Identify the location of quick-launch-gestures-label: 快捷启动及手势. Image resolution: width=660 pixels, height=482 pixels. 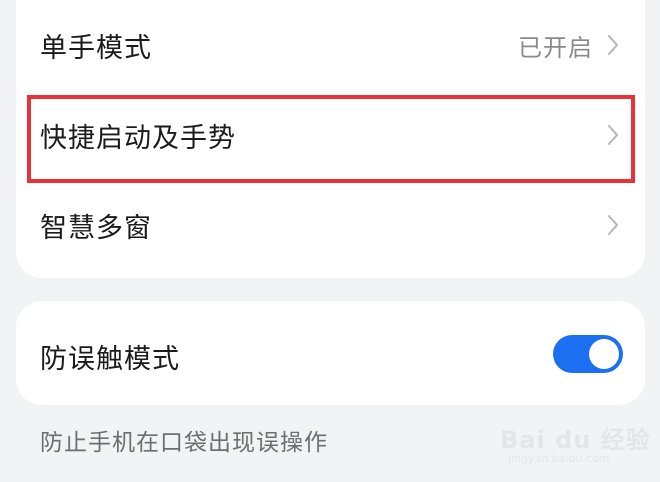
(138, 138).